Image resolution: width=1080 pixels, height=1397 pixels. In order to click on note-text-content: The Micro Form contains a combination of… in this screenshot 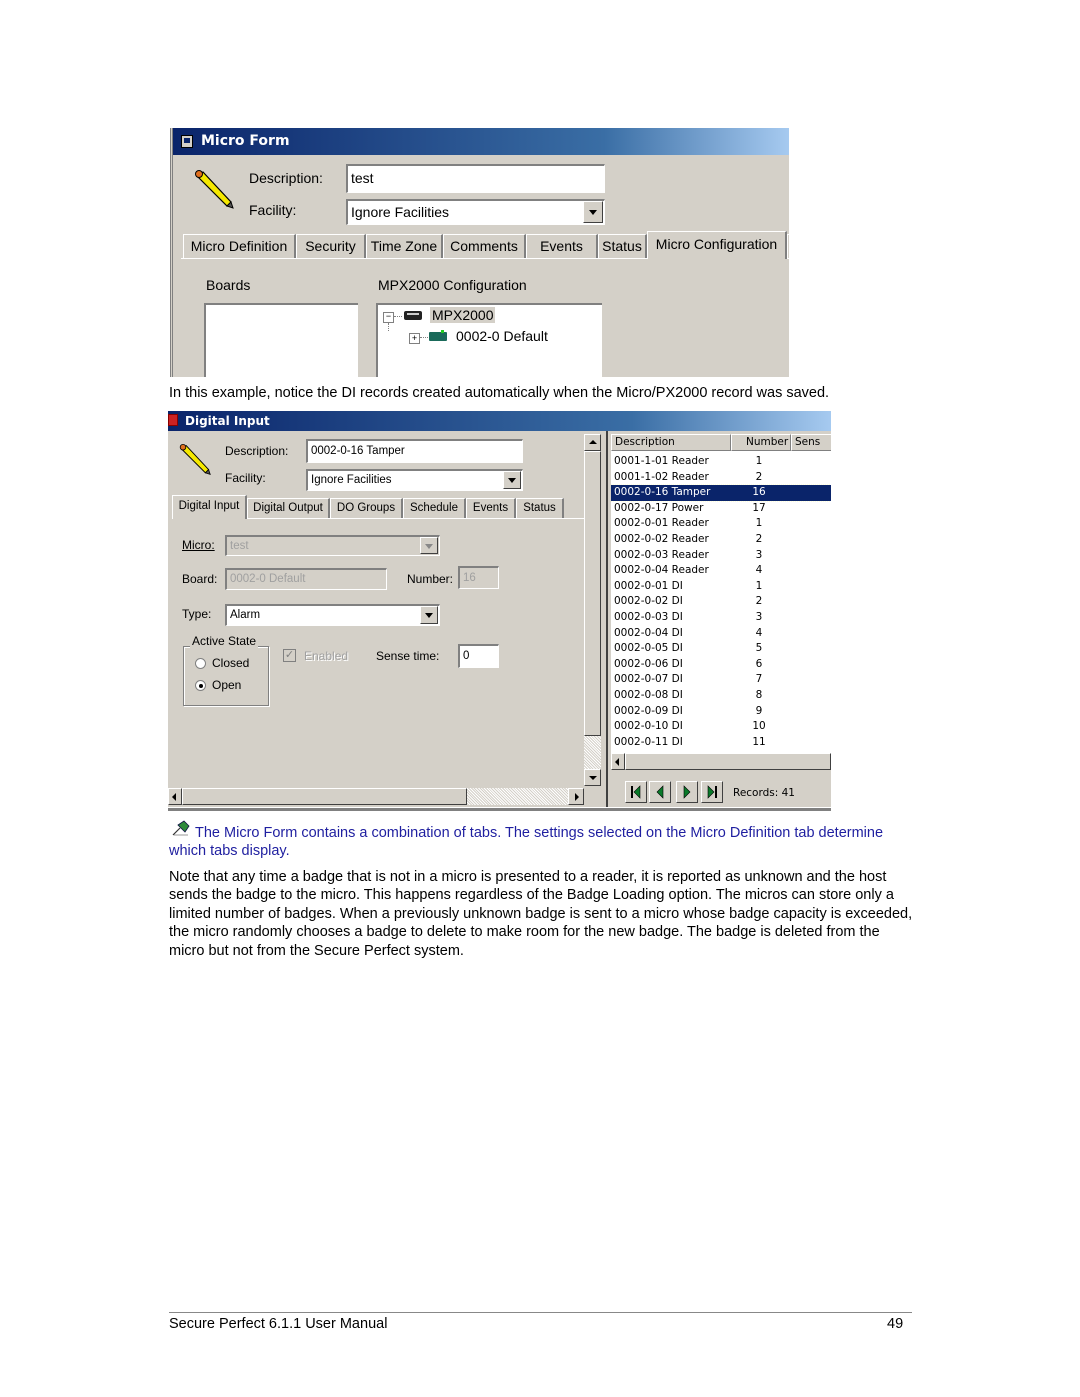, I will do `click(526, 842)`.